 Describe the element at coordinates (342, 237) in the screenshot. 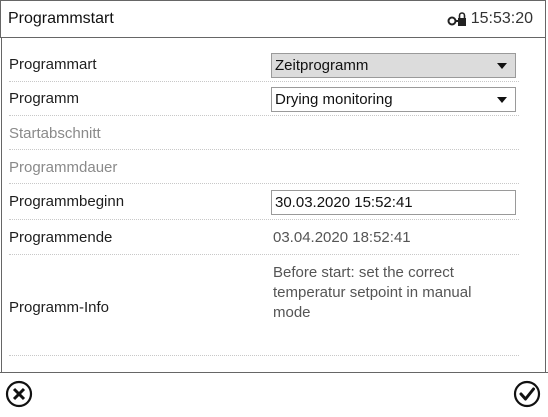

I see `programmende-value: 03.04.2020 18:52:41` at that location.